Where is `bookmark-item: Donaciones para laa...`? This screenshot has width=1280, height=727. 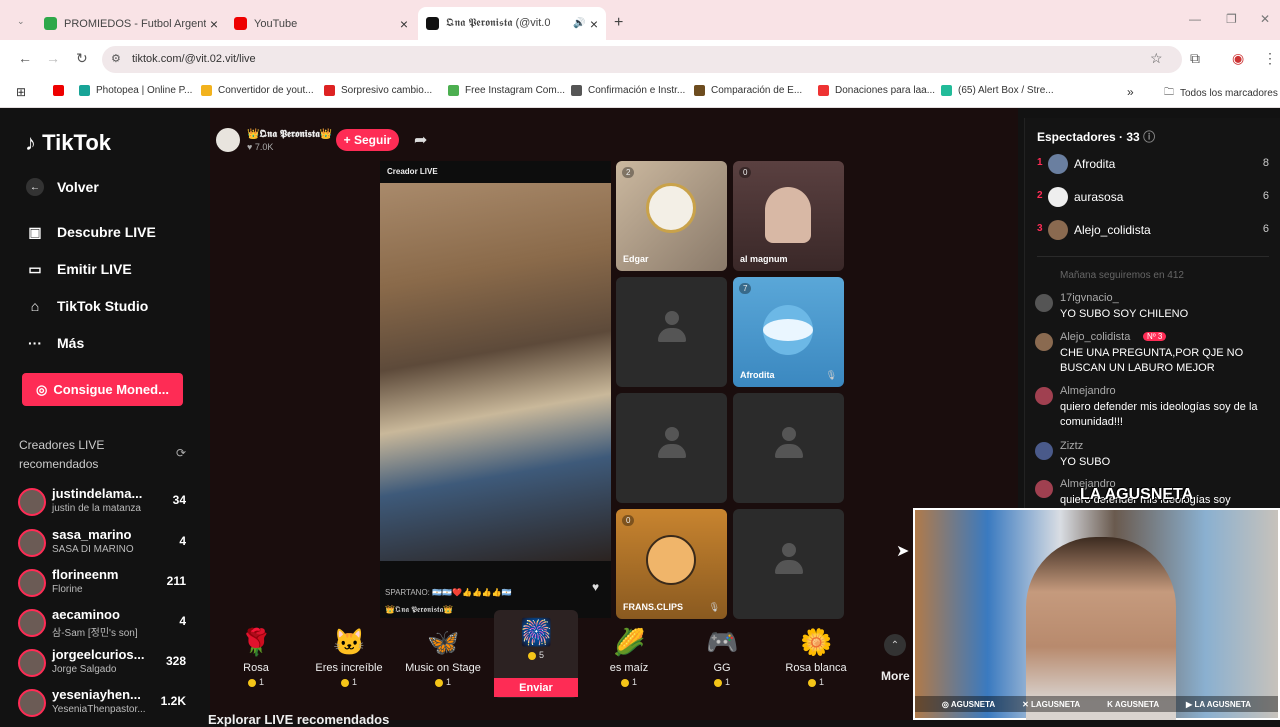
bookmark-item: Donaciones para laa... is located at coordinates (876, 90).